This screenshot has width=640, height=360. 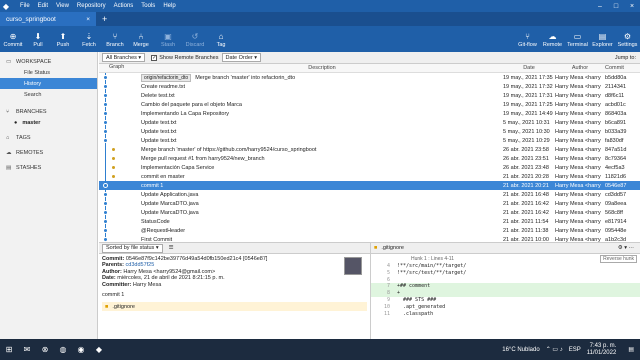 I want to click on date-column: Date, so click(x=529, y=68).